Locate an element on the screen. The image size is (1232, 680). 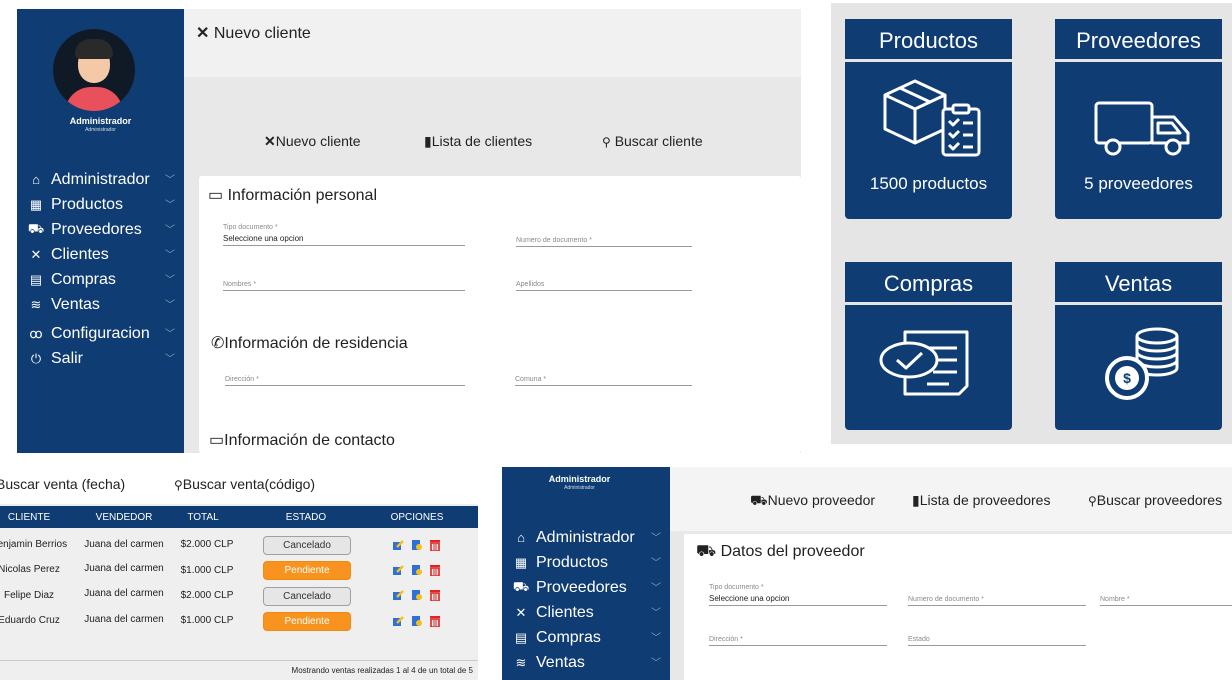
tab-lista-clientes: ▮Lista de clientes is located at coordinates (478, 141).